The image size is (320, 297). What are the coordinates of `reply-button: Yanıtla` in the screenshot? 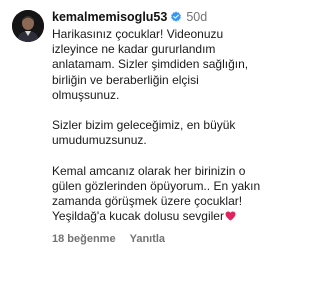 It's located at (147, 239).